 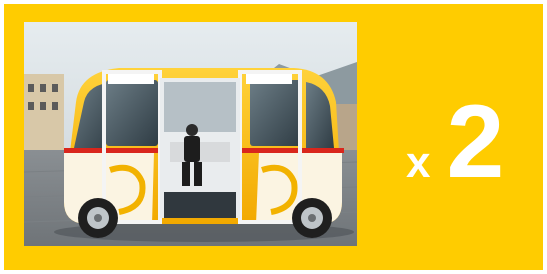 What do you see at coordinates (475, 142) in the screenshot?
I see `multiplier-count: 2` at bounding box center [475, 142].